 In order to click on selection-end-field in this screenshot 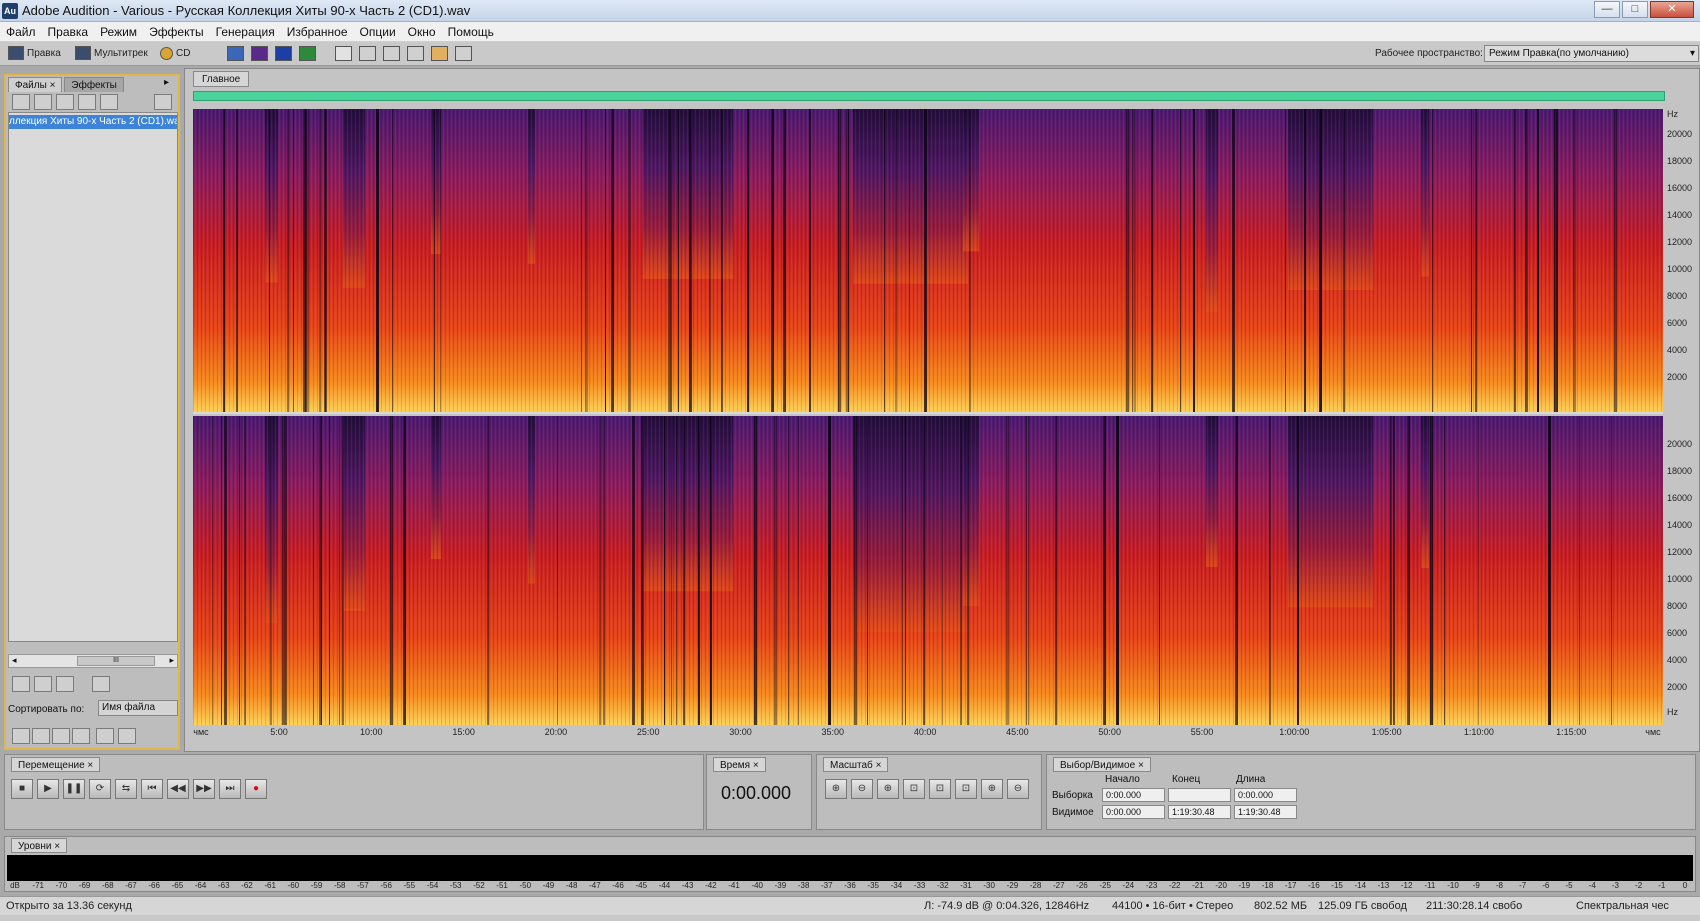, I will do `click(1199, 795)`.